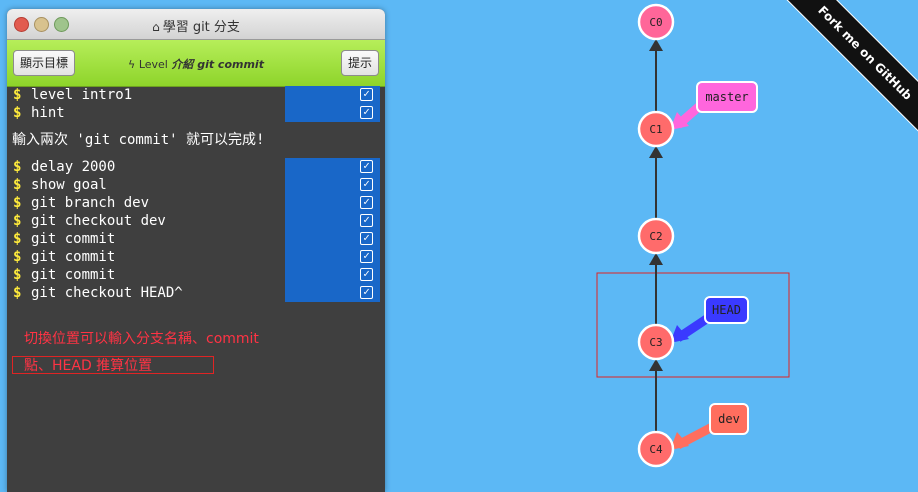 This screenshot has height=492, width=918. I want to click on branch-label: HEAD, so click(726, 310).